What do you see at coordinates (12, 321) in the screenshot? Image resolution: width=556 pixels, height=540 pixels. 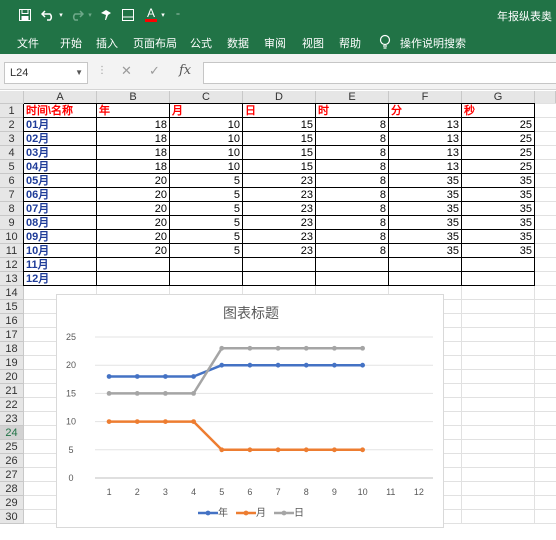 I see `row-header-16: 16` at bounding box center [12, 321].